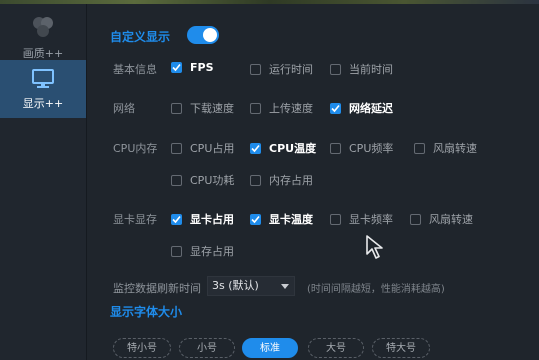 The image size is (539, 360). Describe the element at coordinates (157, 288) in the screenshot. I see `refresh-interval-label: 监控数据刷新时间` at that location.